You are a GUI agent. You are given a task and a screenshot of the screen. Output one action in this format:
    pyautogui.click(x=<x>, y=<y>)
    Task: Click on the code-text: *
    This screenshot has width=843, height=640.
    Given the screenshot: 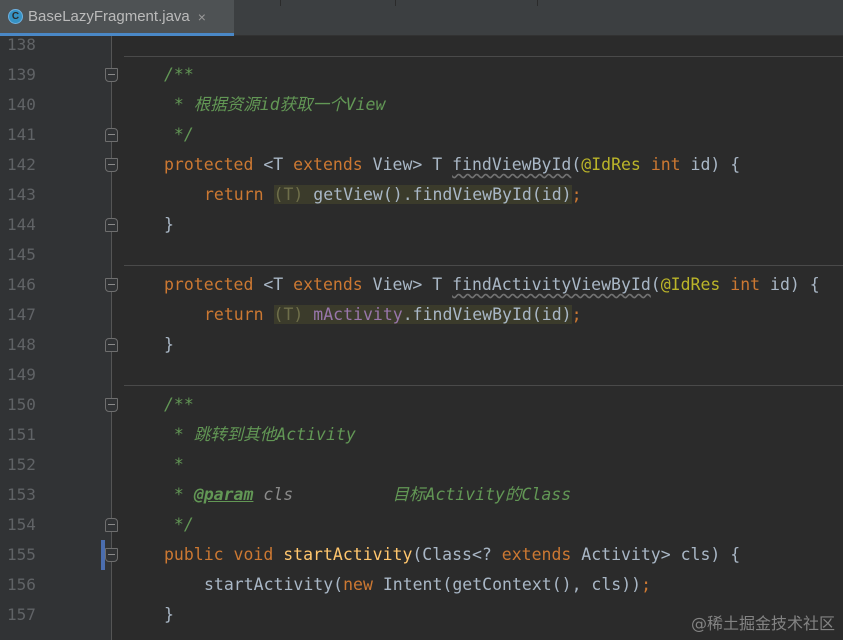 What is the action you would take?
    pyautogui.click(x=174, y=464)
    